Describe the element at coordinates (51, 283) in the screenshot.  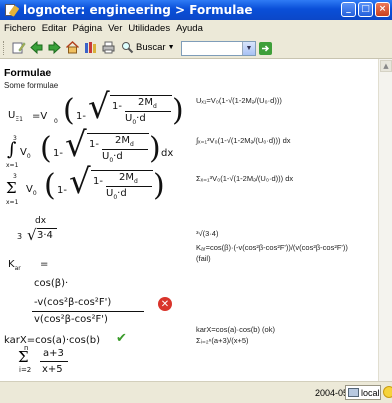
I see `formula-5-line1: cos(β)·` at that location.